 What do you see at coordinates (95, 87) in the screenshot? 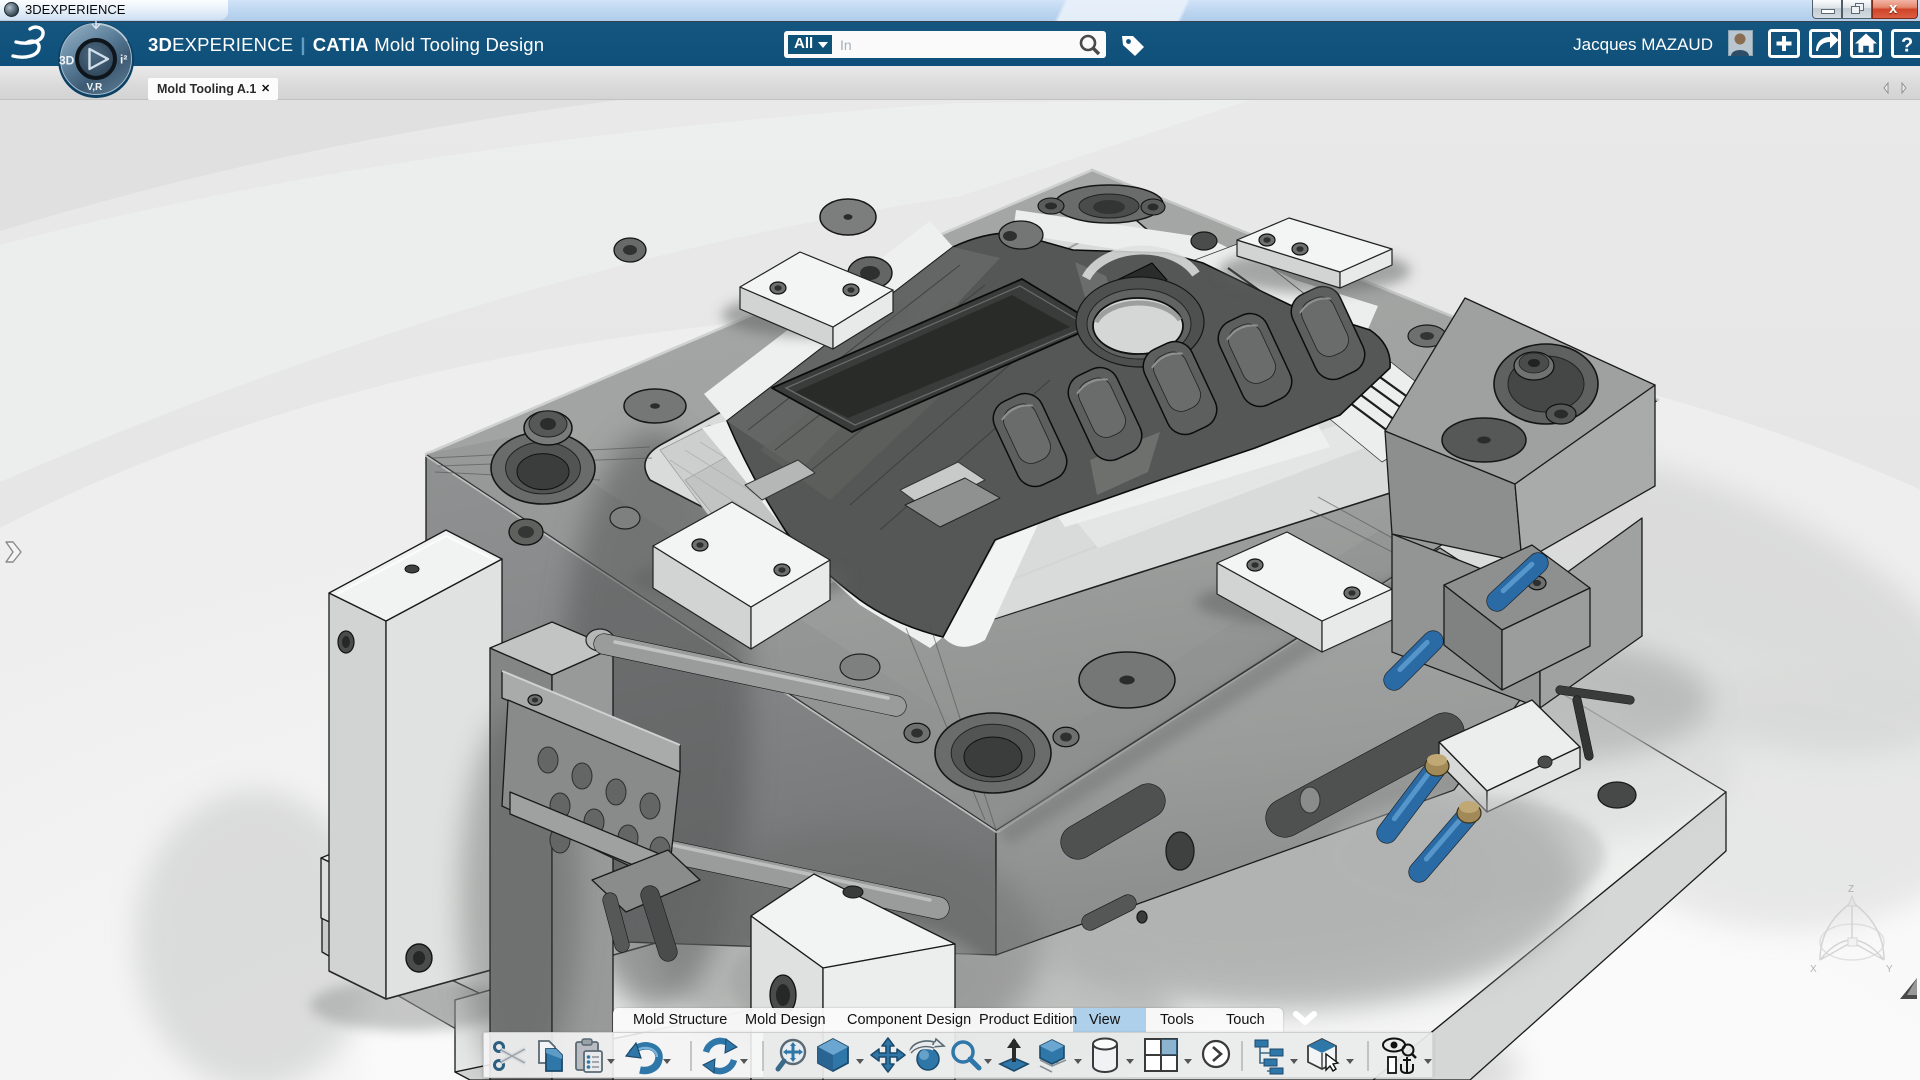
I see `svg-text: V,R` at bounding box center [95, 87].